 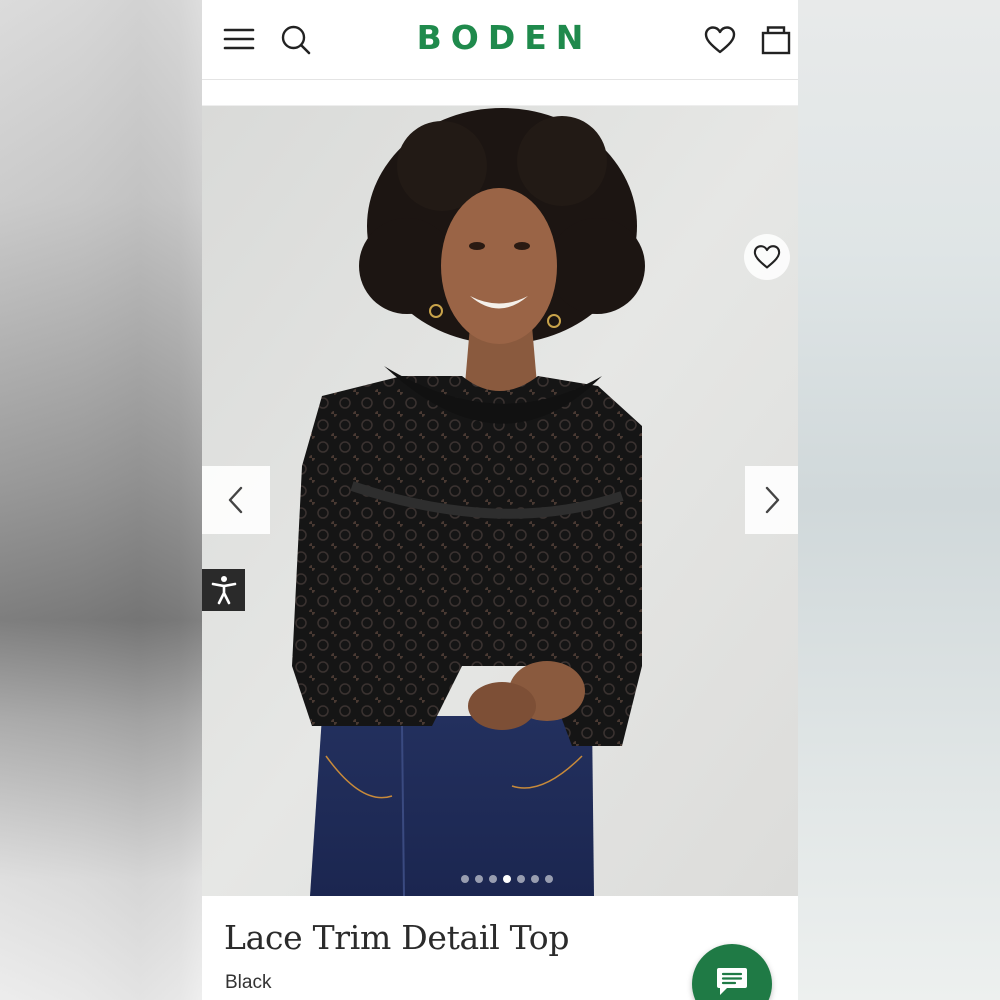 I want to click on favourite-heart-icon, so click(x=767, y=257).